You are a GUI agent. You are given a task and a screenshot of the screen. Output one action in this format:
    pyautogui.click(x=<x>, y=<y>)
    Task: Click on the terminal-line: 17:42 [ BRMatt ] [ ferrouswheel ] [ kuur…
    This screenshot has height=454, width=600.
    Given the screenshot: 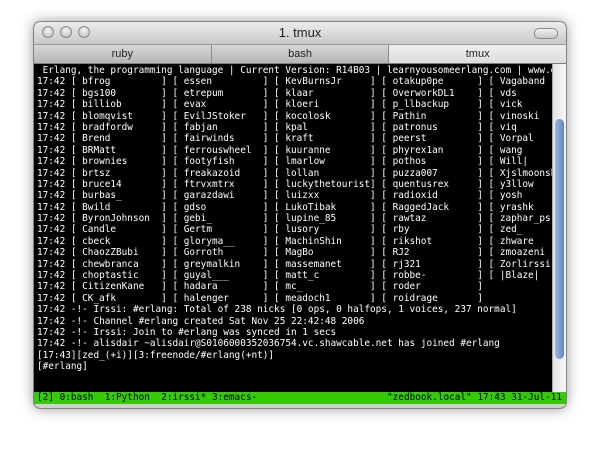 What is the action you would take?
    pyautogui.click(x=294, y=150)
    